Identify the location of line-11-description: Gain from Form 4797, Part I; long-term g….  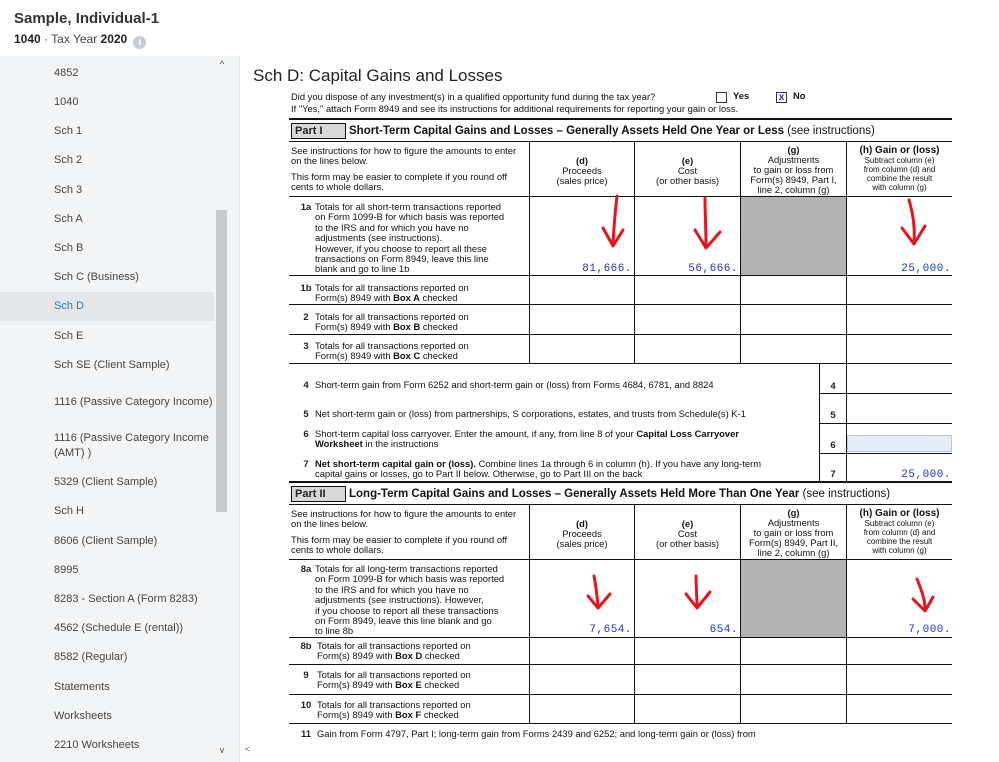
(536, 733).